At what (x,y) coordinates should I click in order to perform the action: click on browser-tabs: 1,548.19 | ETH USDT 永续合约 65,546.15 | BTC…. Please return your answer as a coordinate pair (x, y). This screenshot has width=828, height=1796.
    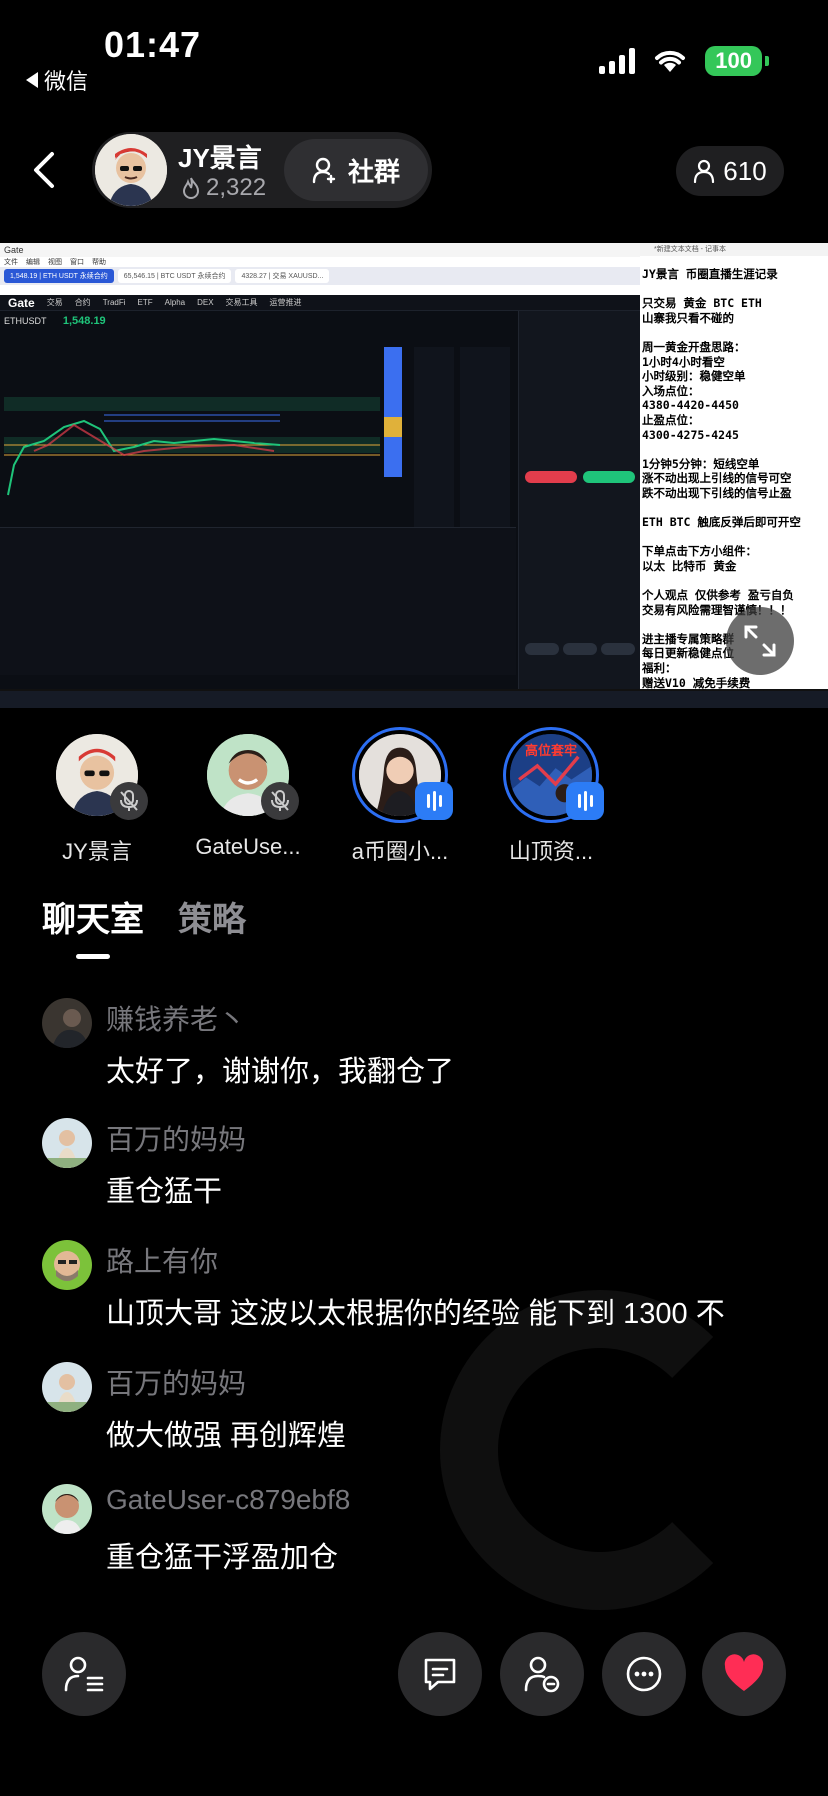
    Looking at the image, I should click on (320, 276).